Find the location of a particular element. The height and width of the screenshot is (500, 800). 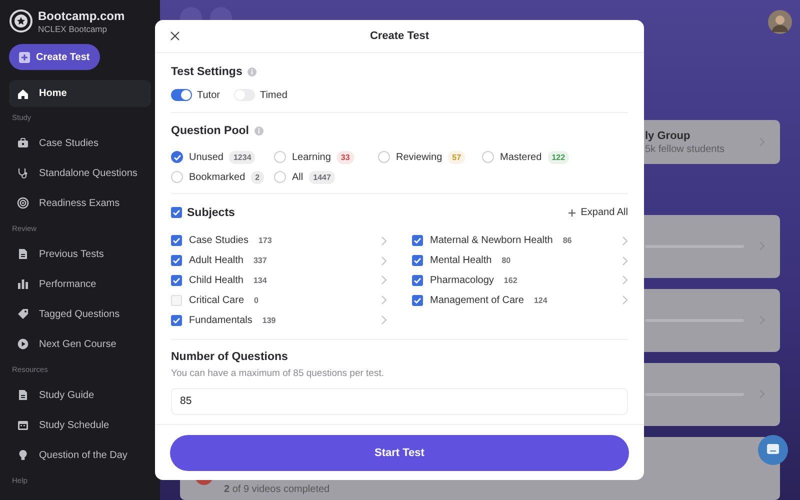

count-badge: 57 is located at coordinates (457, 157).